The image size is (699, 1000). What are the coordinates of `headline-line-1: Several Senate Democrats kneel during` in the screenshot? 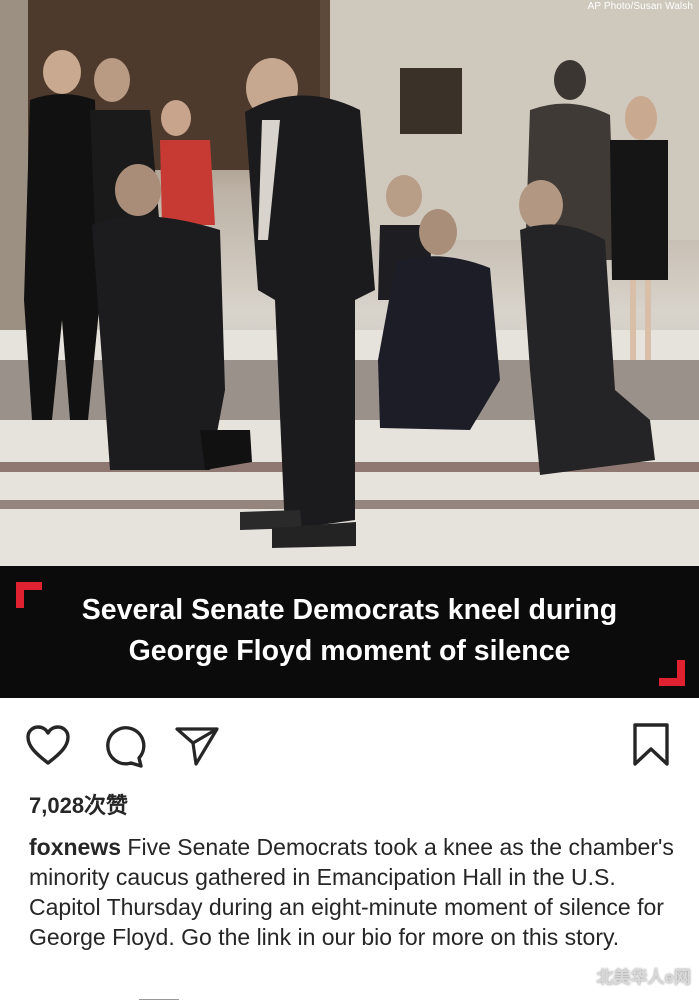 It's located at (349, 610).